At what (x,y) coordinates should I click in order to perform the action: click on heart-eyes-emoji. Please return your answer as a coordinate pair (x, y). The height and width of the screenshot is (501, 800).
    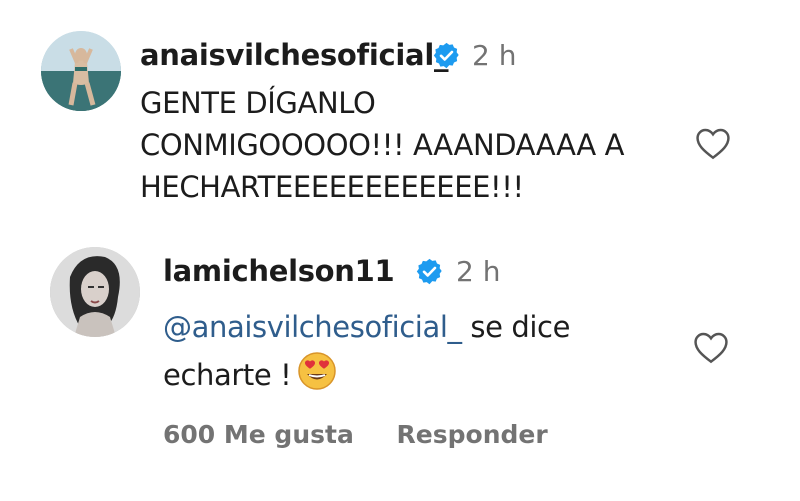
    Looking at the image, I should click on (317, 371).